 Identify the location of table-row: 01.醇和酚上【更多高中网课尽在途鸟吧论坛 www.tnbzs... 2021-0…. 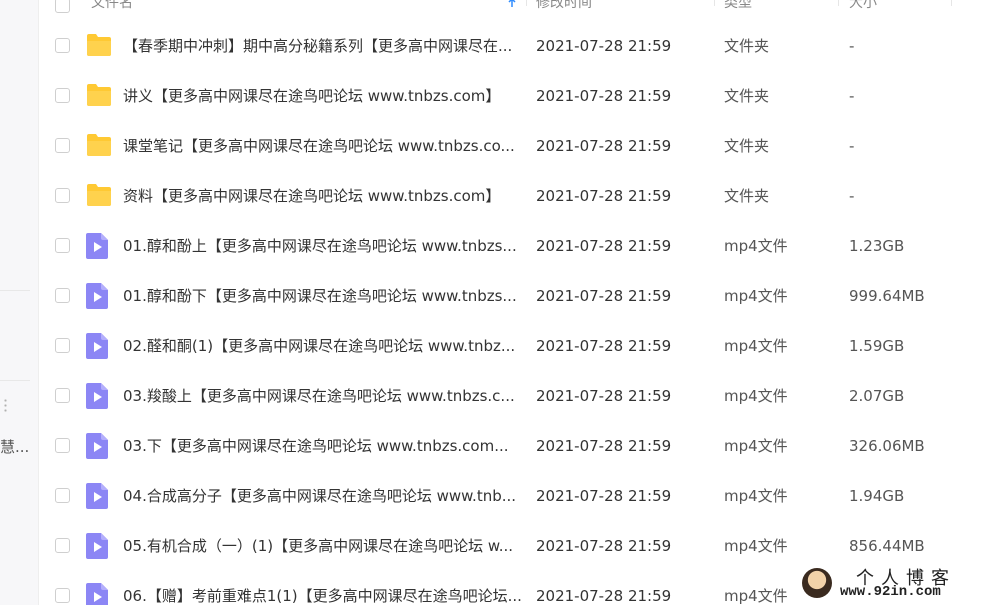
(515, 246).